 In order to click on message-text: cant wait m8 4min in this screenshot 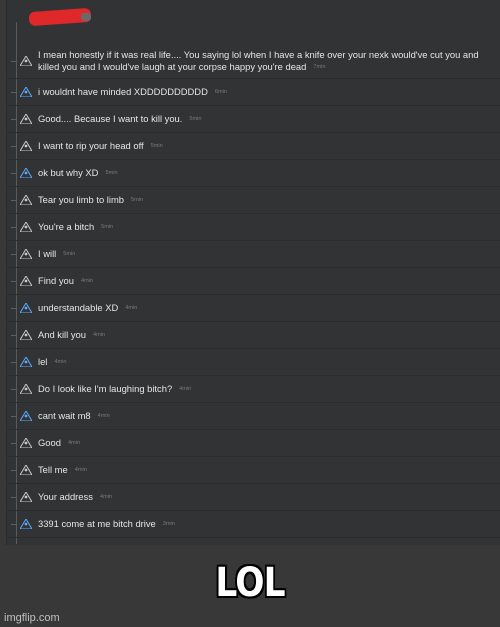, I will do `click(266, 416)`.